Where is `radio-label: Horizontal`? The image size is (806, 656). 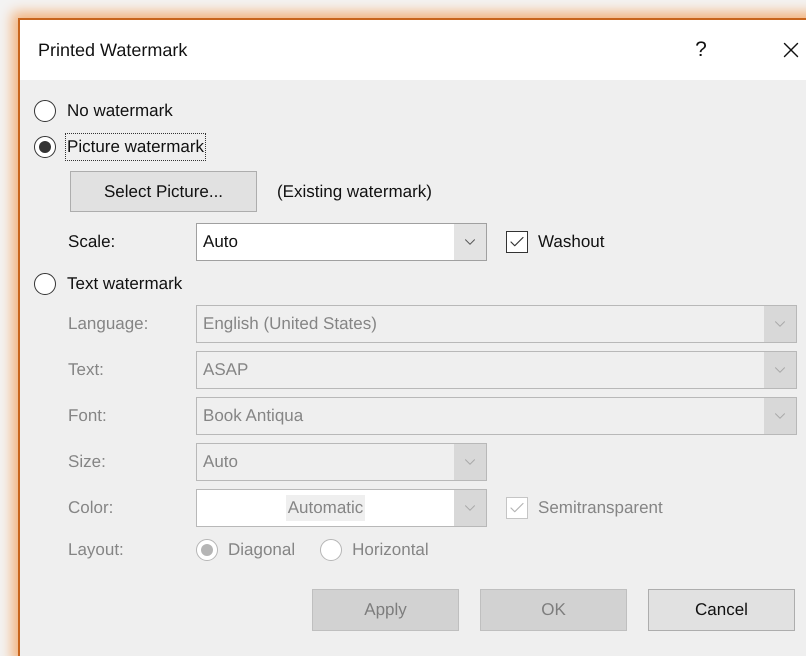
radio-label: Horizontal is located at coordinates (390, 550).